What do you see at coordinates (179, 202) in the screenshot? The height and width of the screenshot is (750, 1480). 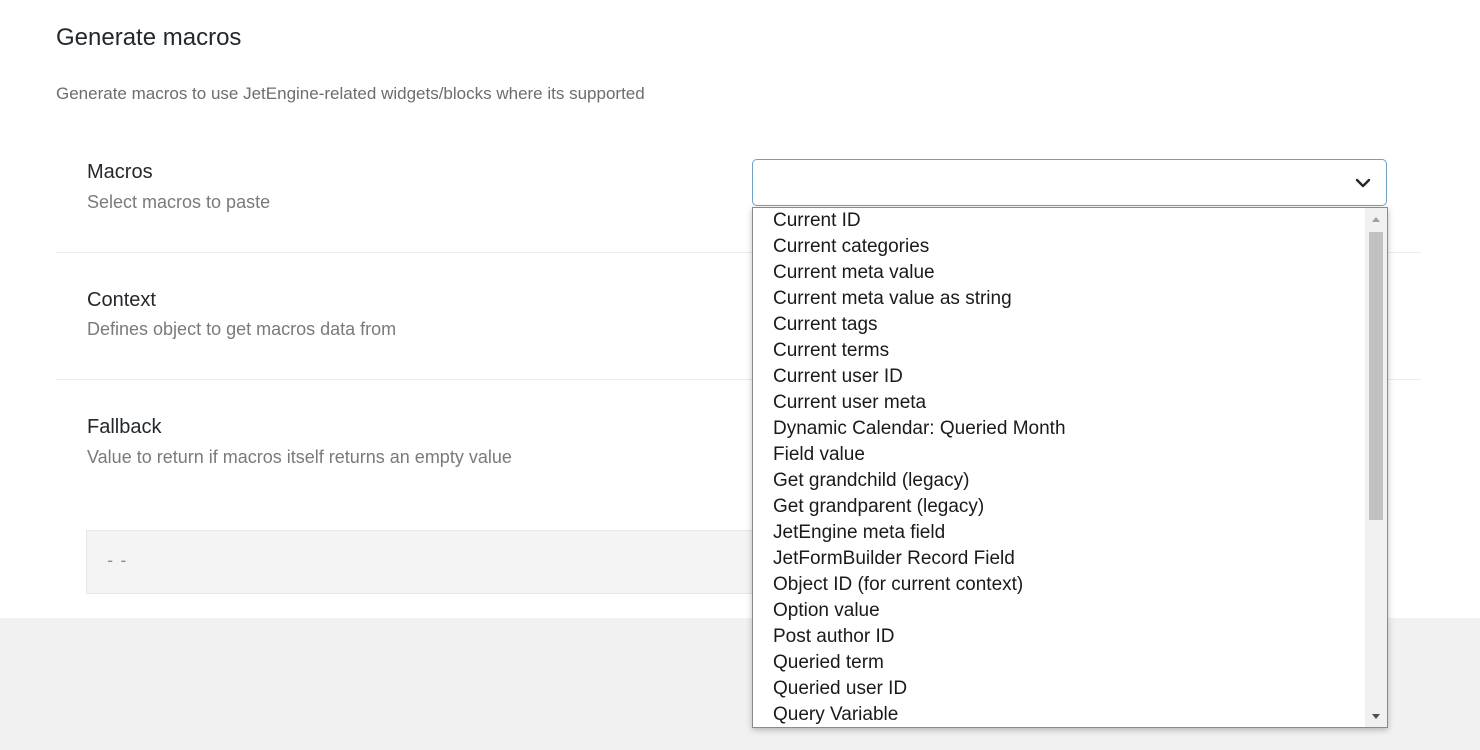 I see `macros-description: Select macros to paste` at bounding box center [179, 202].